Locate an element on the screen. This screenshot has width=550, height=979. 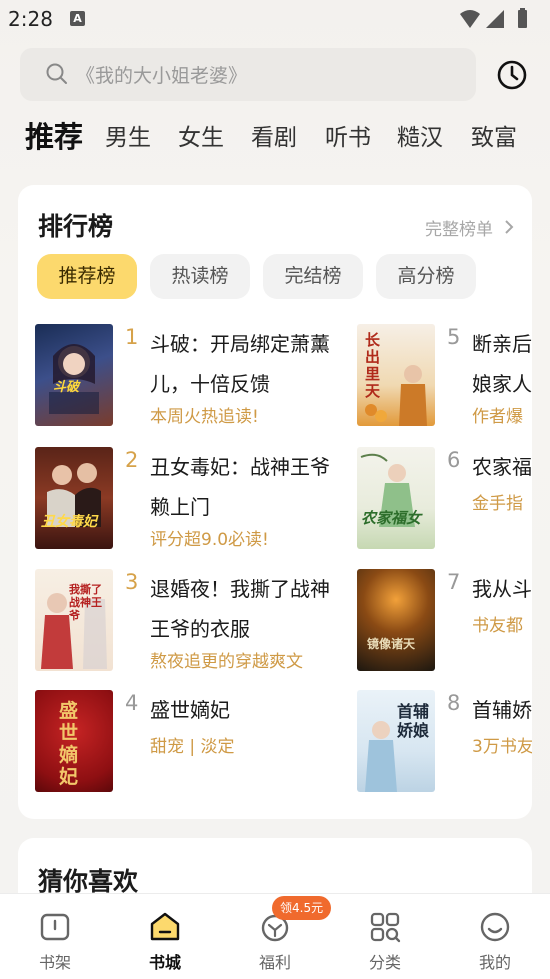
nav-label: 我的 is located at coordinates (494, 962).